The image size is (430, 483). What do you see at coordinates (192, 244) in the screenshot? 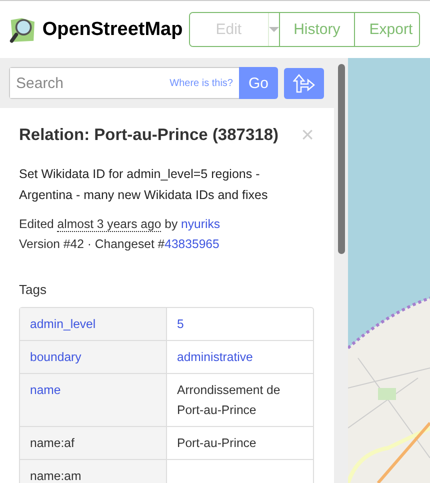
I see `changeset-link: 43835965` at bounding box center [192, 244].